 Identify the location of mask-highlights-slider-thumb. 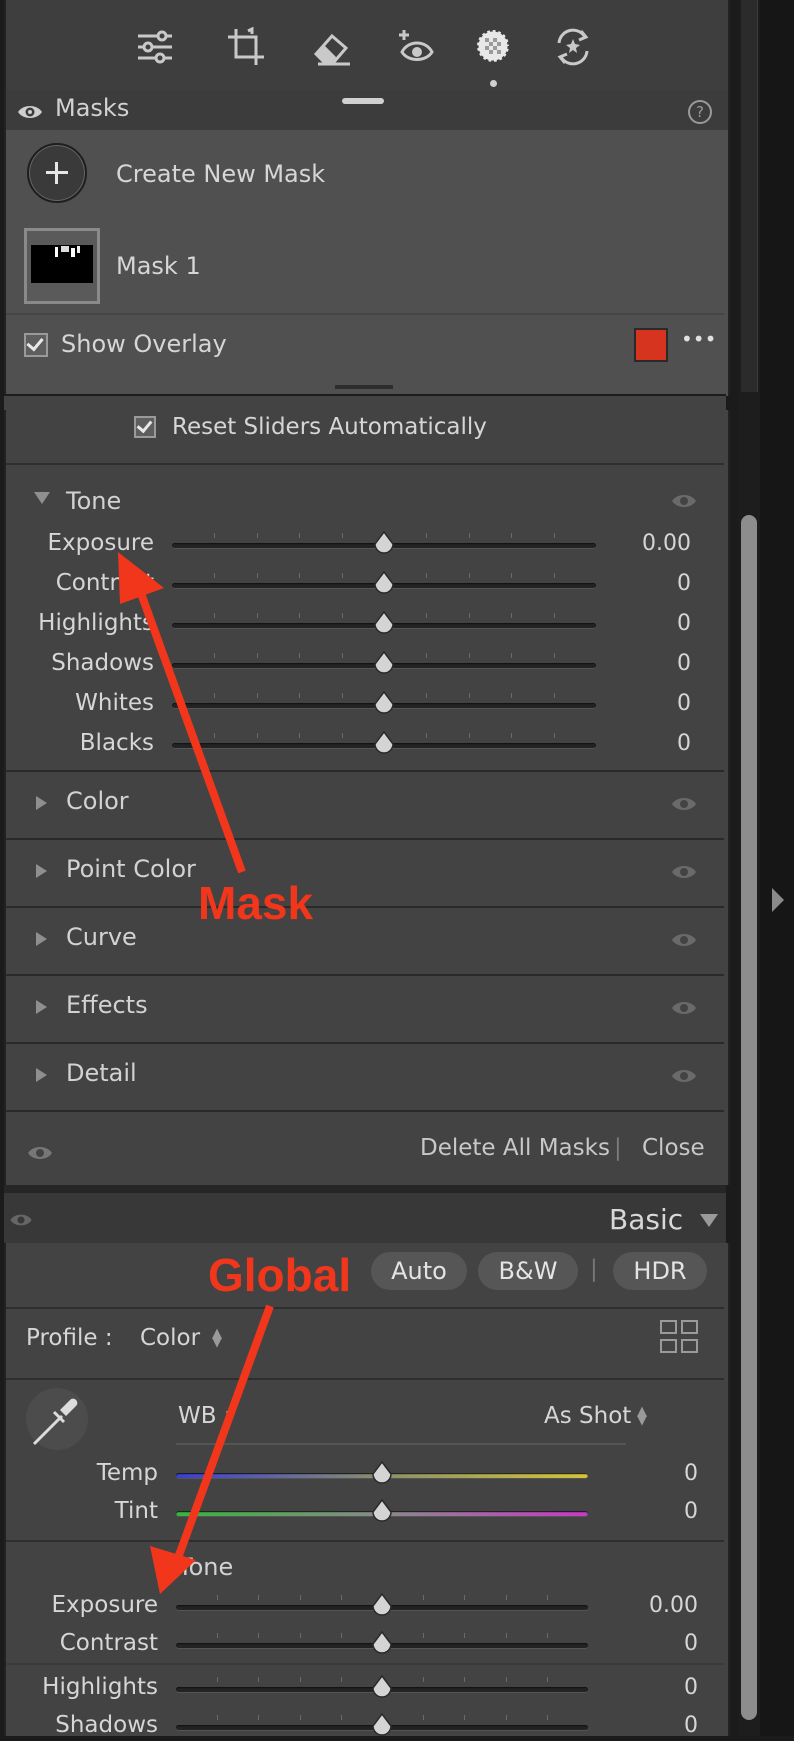
(384, 622).